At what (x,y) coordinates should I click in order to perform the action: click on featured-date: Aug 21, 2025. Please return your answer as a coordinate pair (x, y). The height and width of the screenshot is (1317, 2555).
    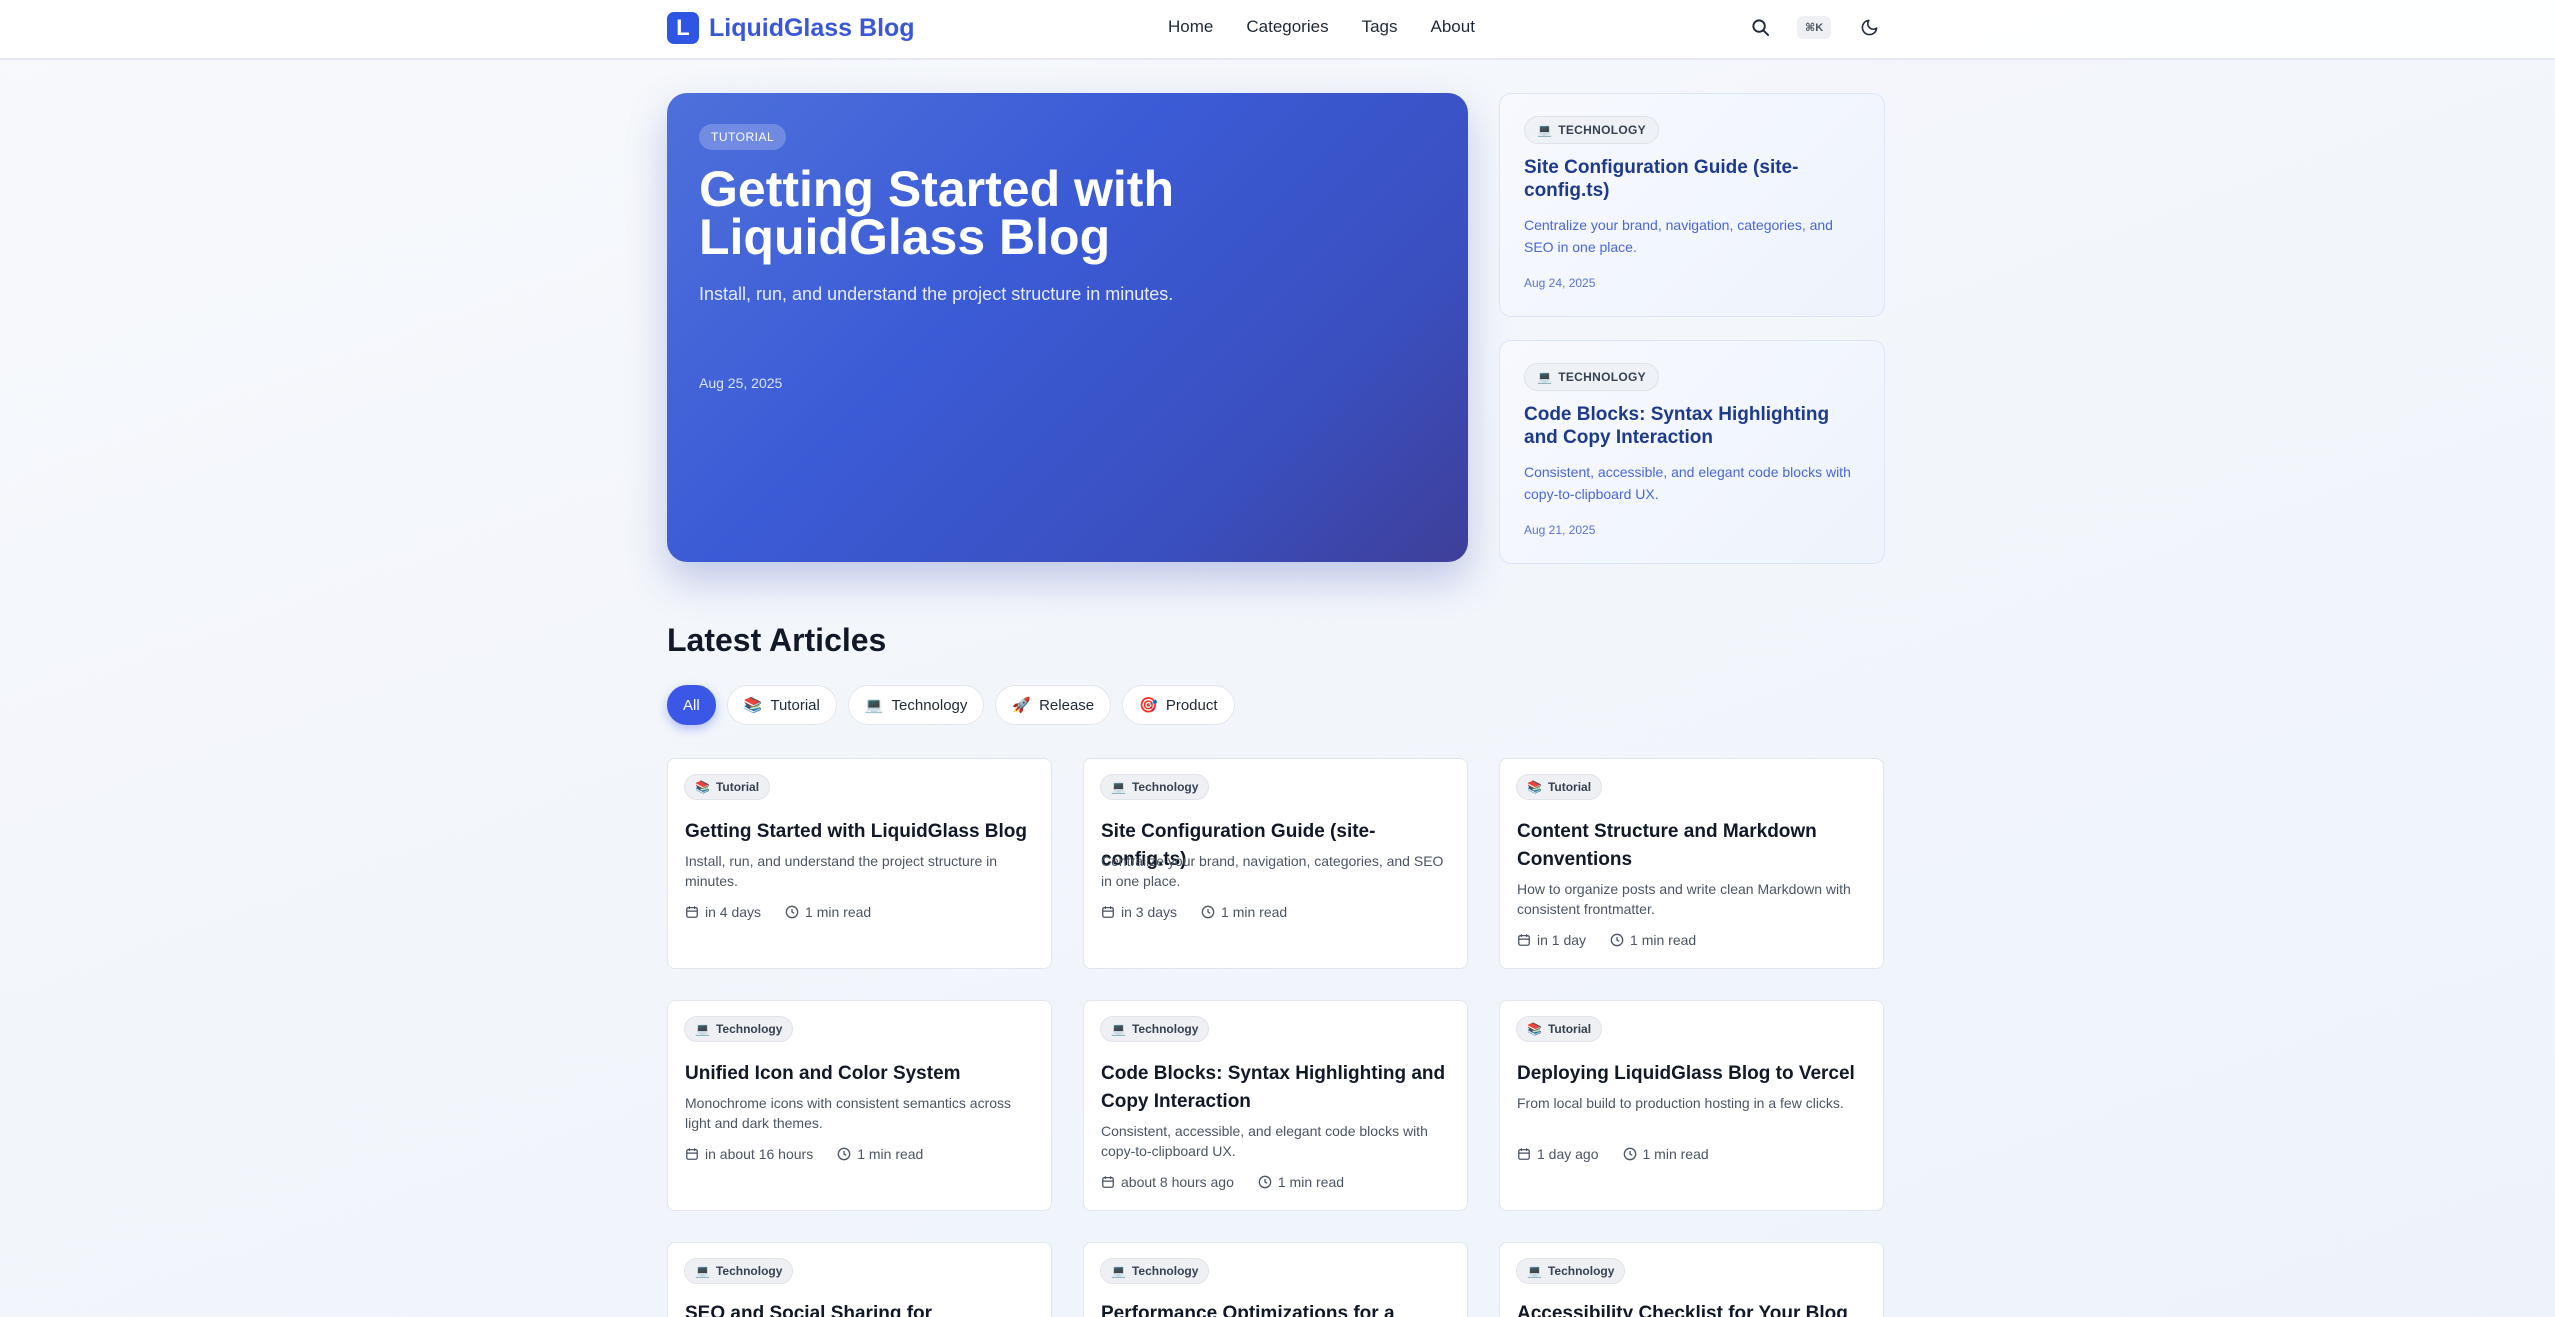
    Looking at the image, I should click on (1560, 530).